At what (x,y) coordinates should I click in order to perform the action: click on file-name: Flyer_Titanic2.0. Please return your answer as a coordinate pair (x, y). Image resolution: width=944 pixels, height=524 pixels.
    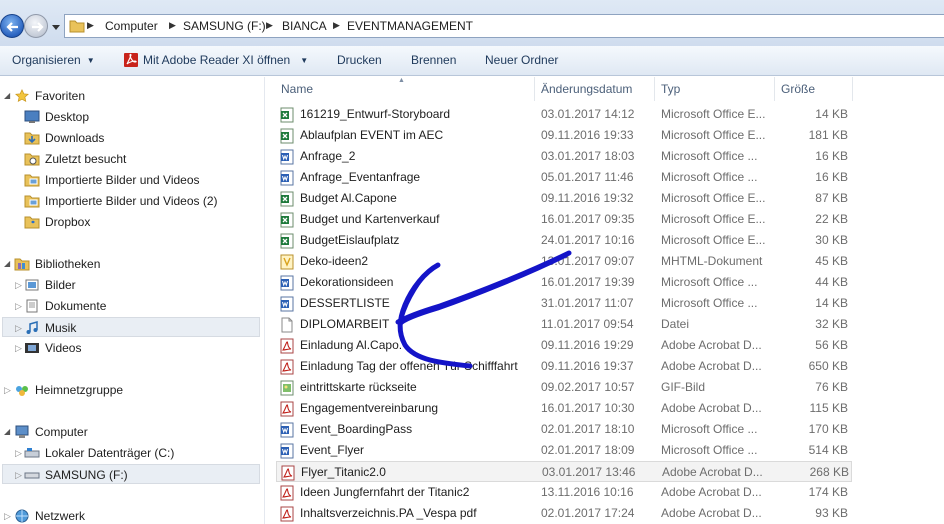
    Looking at the image, I should click on (343, 472).